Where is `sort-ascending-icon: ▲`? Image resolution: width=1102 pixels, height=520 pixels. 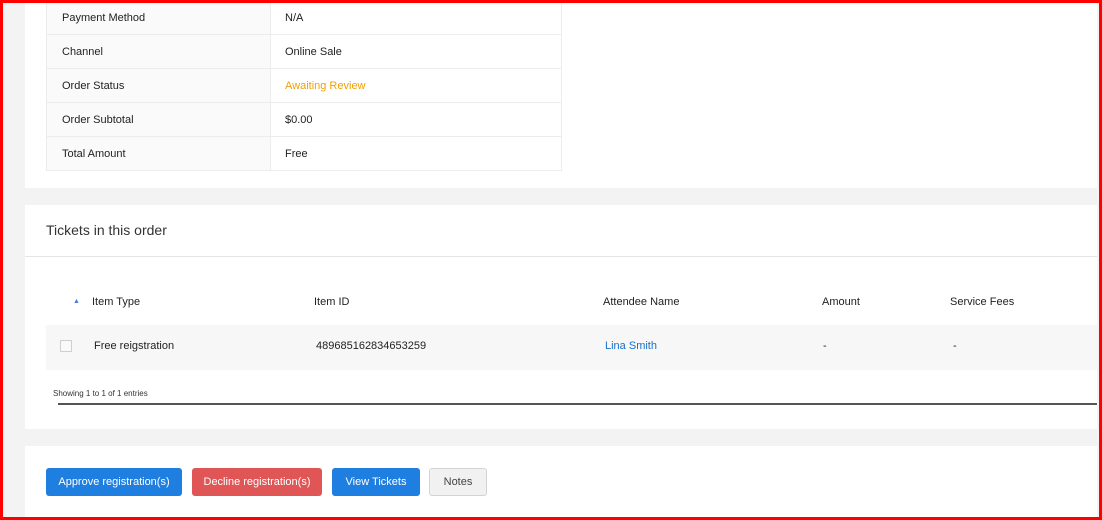 sort-ascending-icon: ▲ is located at coordinates (76, 301).